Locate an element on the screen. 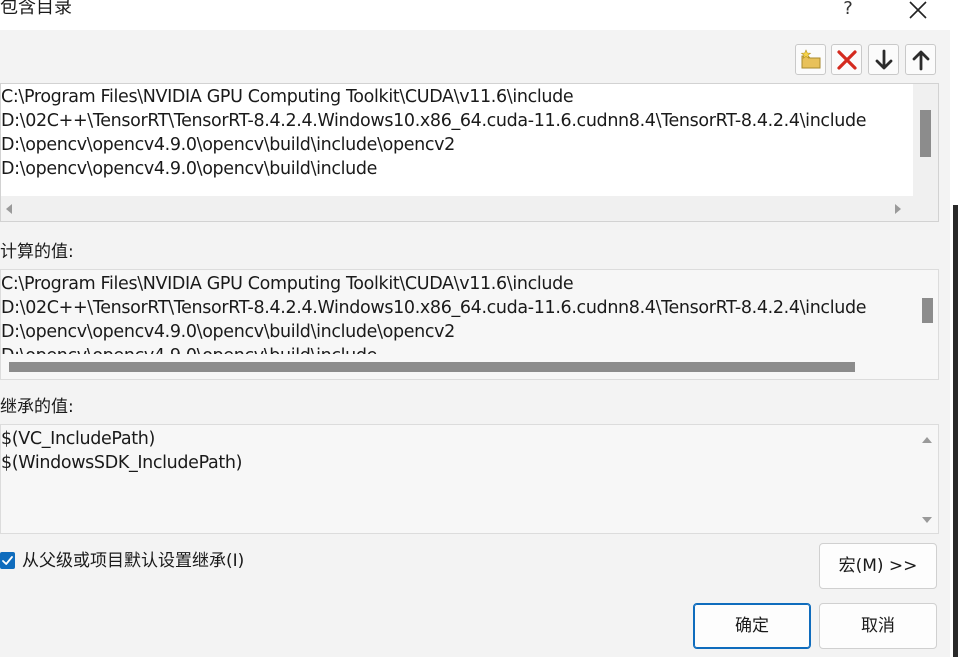 The width and height of the screenshot is (958, 657). move-up-button is located at coordinates (920, 59).